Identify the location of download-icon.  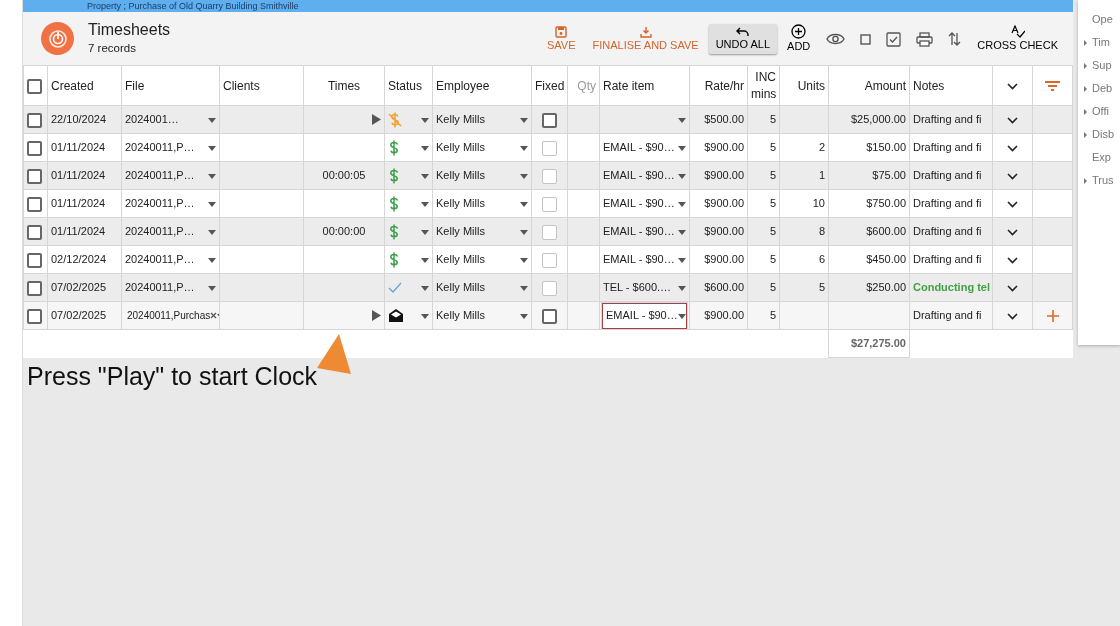
(645, 31).